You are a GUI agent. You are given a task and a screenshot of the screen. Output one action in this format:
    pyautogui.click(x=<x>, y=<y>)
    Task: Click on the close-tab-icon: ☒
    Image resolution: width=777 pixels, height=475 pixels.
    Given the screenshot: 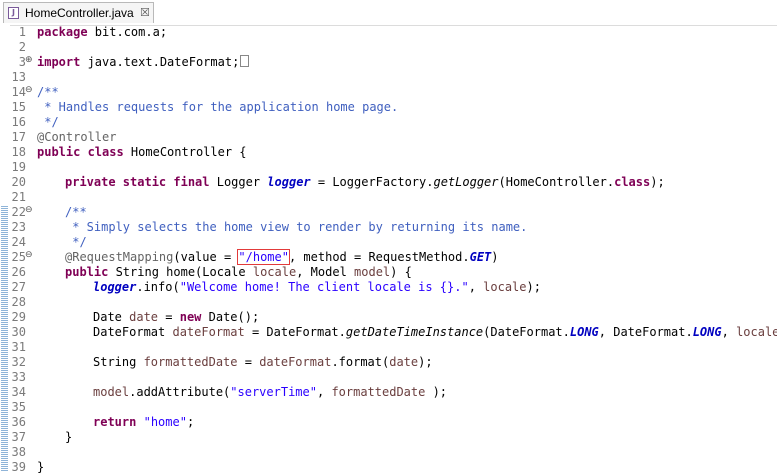 What is the action you would take?
    pyautogui.click(x=145, y=12)
    